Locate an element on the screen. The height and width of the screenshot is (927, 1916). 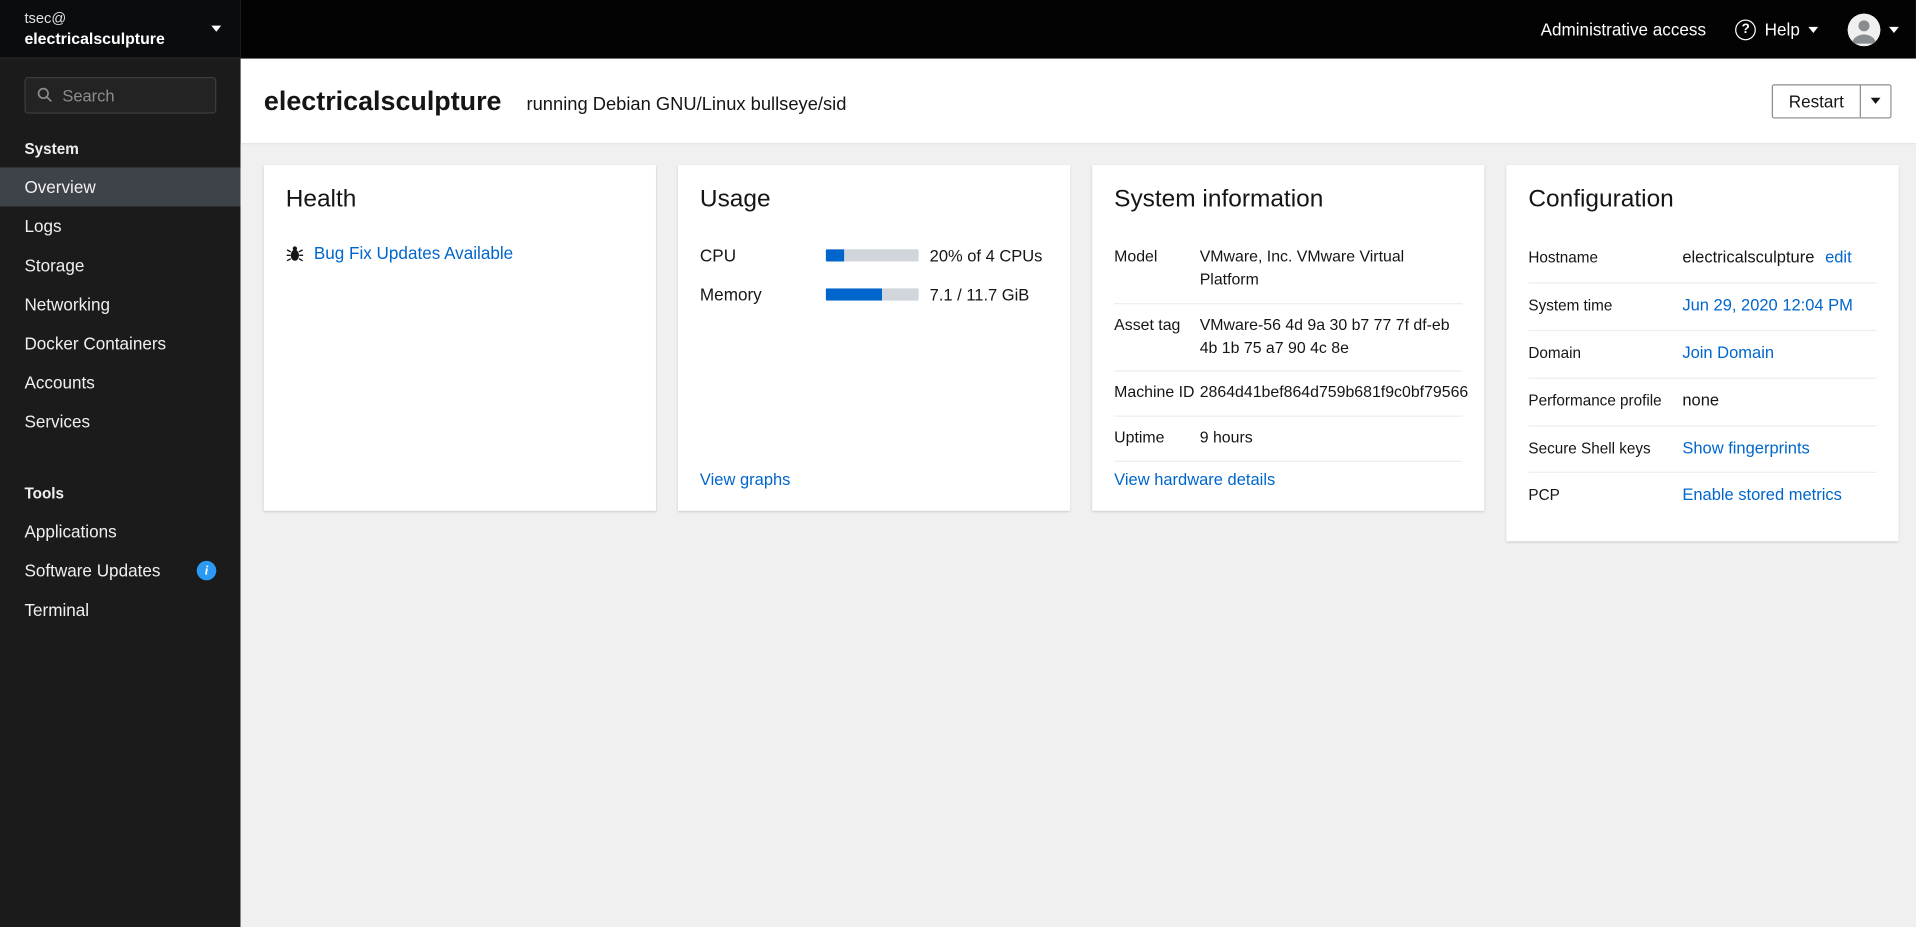
row-value: Enable stored metrics is located at coordinates (1780, 495).